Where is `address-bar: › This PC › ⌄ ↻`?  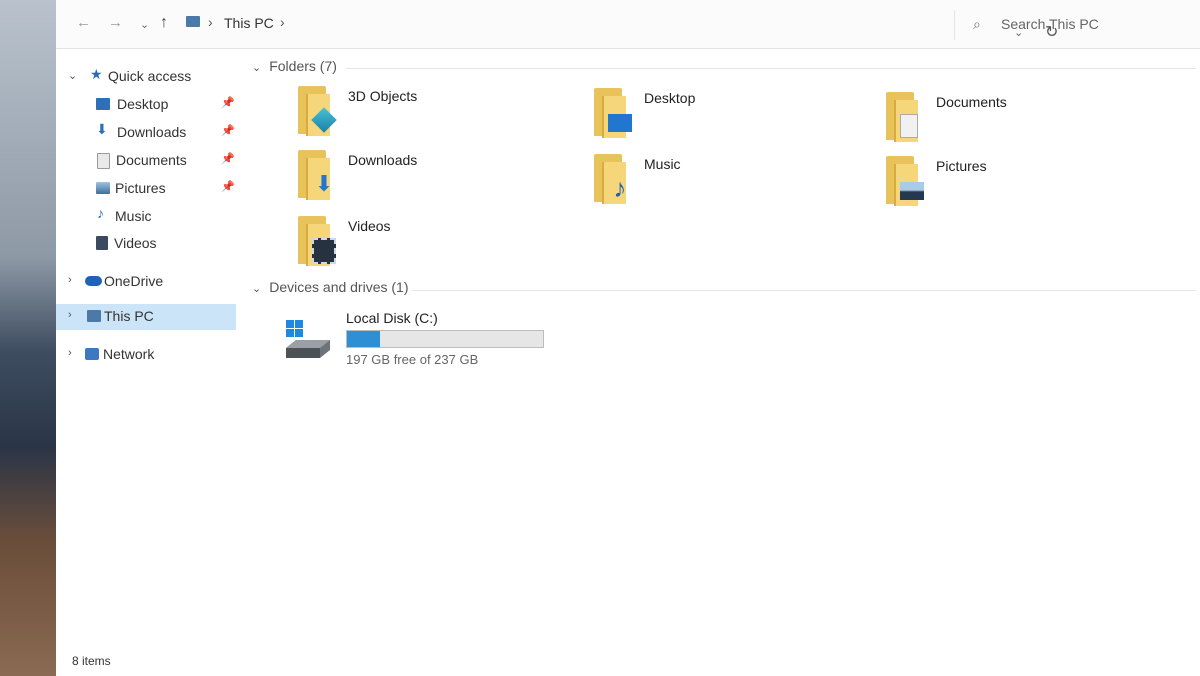
address-bar: › This PC › ⌄ ↻ is located at coordinates (619, 25).